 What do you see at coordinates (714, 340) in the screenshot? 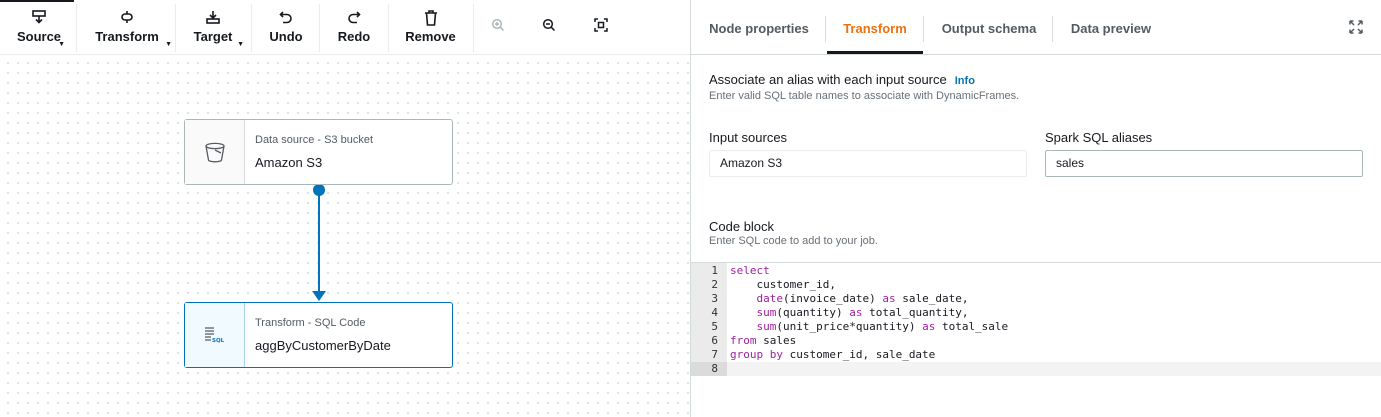
I see `line-number: 6` at bounding box center [714, 340].